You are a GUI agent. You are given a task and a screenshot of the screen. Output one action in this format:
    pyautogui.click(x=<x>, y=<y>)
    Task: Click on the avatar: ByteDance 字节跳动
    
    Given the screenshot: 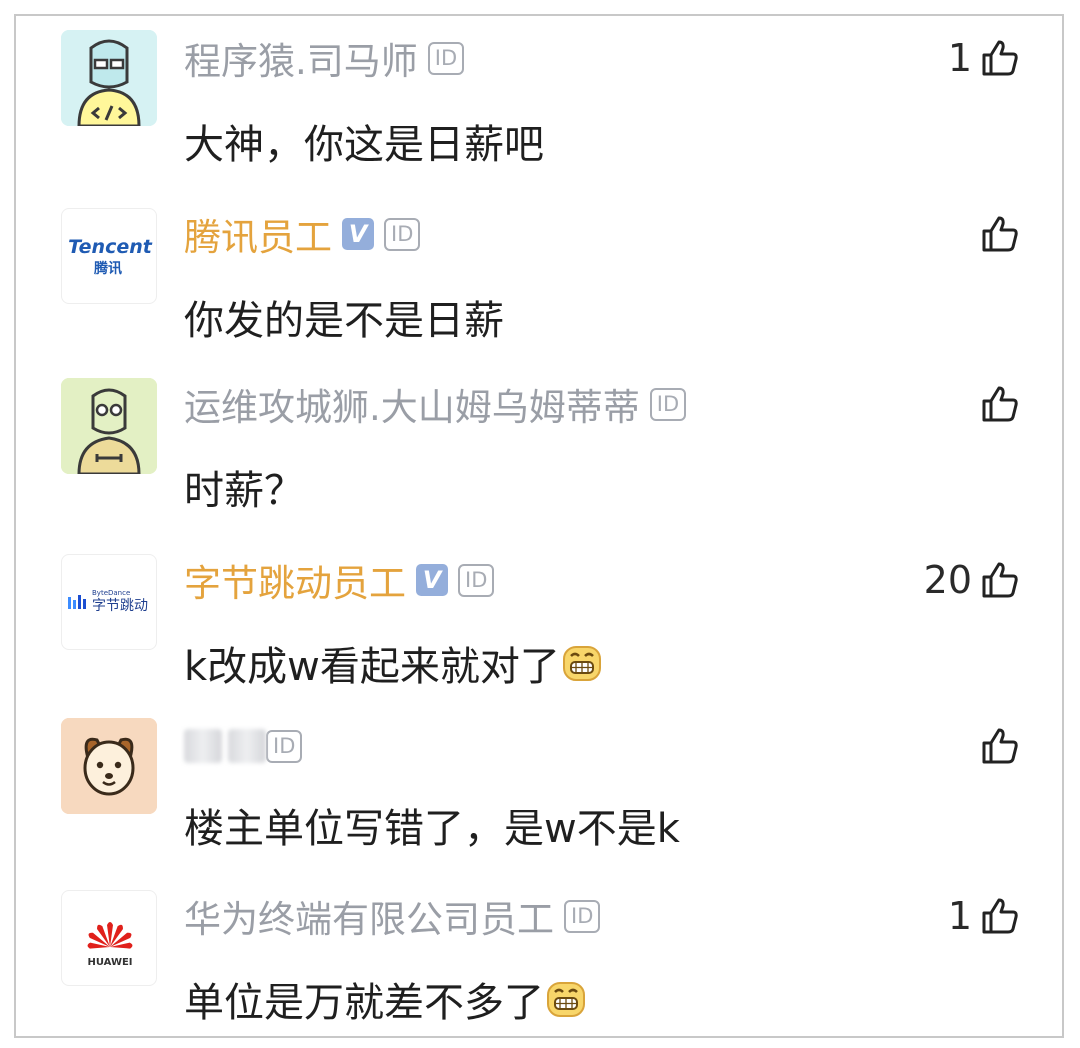 What is the action you would take?
    pyautogui.click(x=109, y=602)
    